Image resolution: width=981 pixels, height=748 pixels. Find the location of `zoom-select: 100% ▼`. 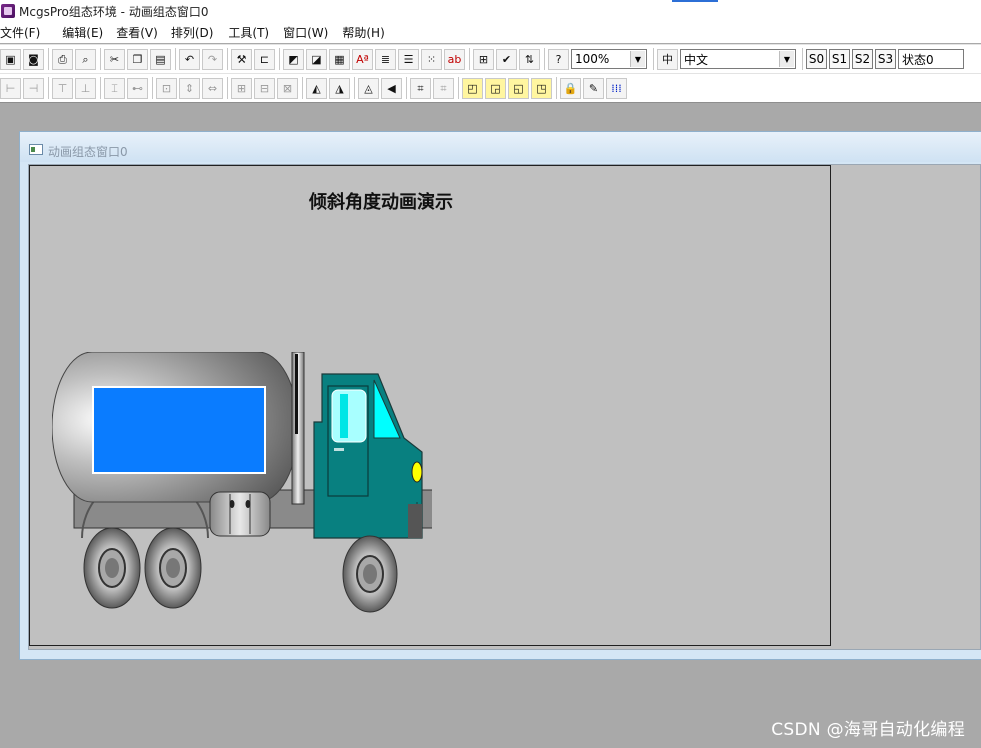

zoom-select: 100% ▼ is located at coordinates (609, 59).